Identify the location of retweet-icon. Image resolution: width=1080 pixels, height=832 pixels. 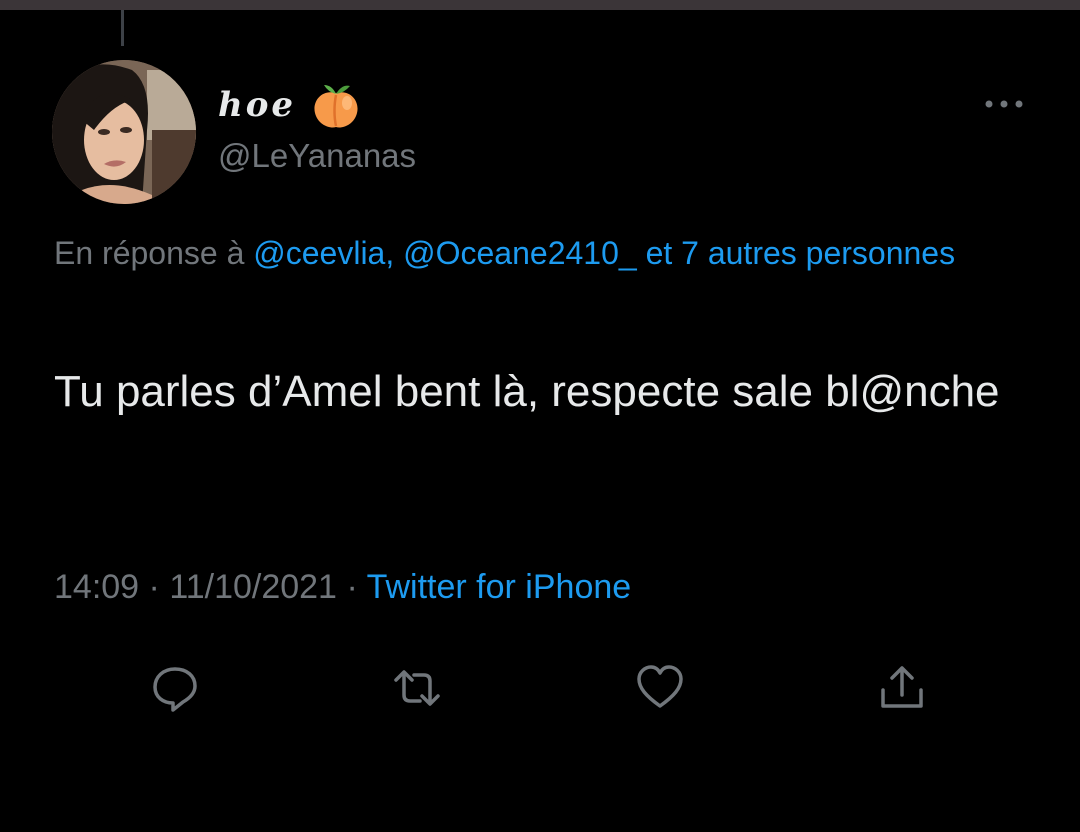
(417, 688).